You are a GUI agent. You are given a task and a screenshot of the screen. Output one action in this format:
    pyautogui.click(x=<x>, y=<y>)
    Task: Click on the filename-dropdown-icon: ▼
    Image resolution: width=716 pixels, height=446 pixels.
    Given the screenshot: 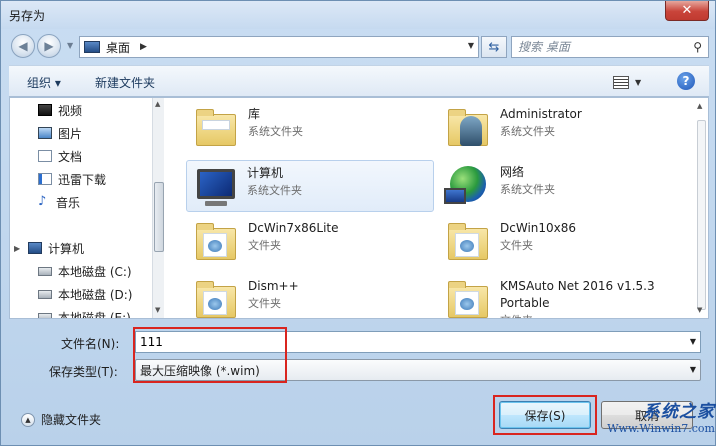 What is the action you would take?
    pyautogui.click(x=693, y=341)
    